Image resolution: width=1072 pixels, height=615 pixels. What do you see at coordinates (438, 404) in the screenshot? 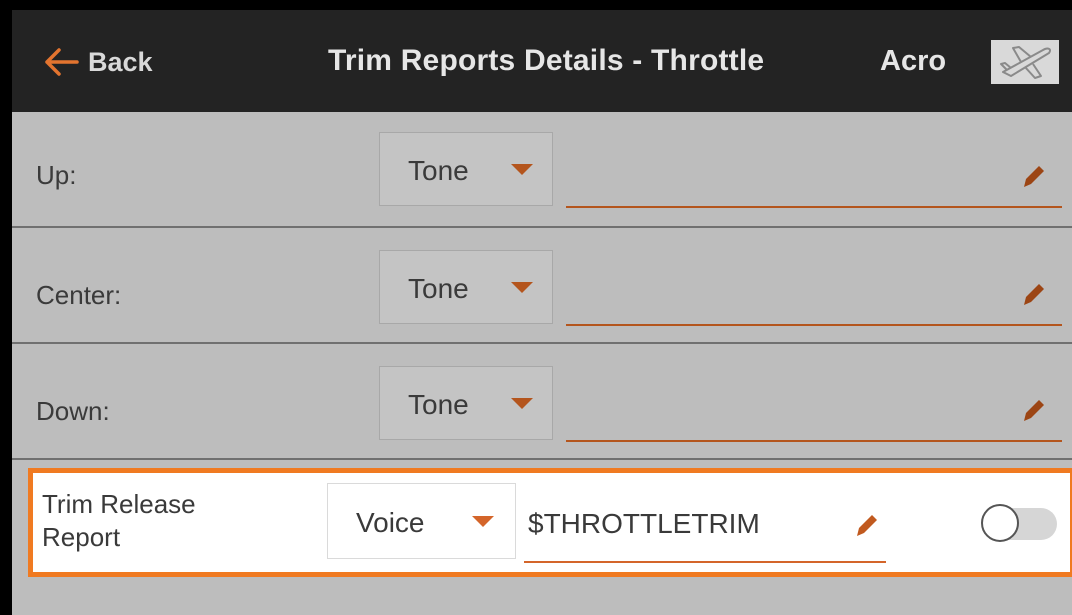
I see `down-mode-value: Tone` at bounding box center [438, 404].